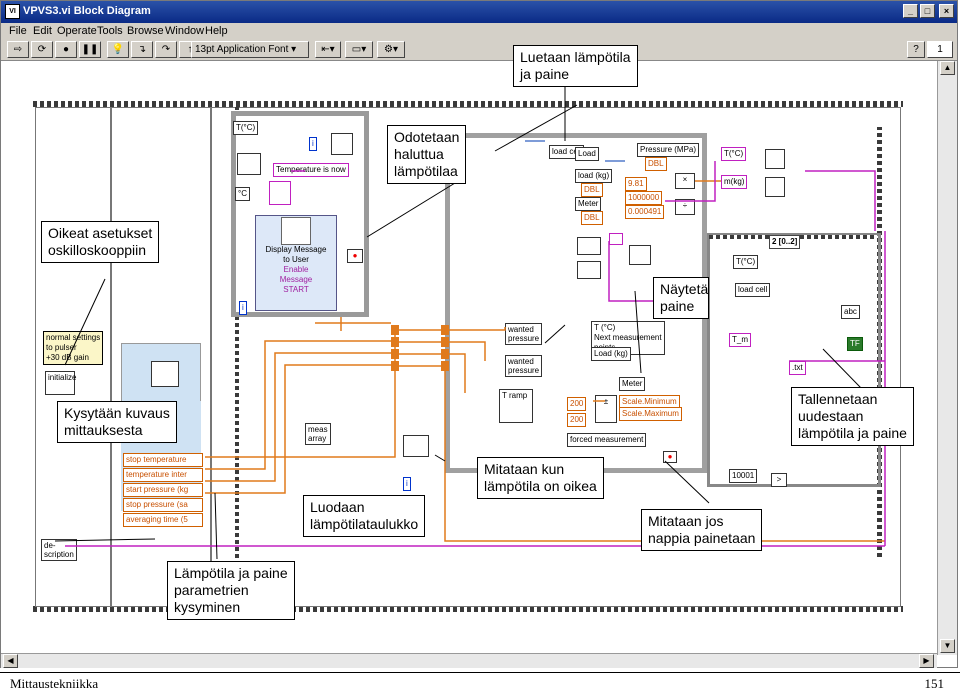  What do you see at coordinates (480, 672) in the screenshot?
I see `footer-line` at bounding box center [480, 672].